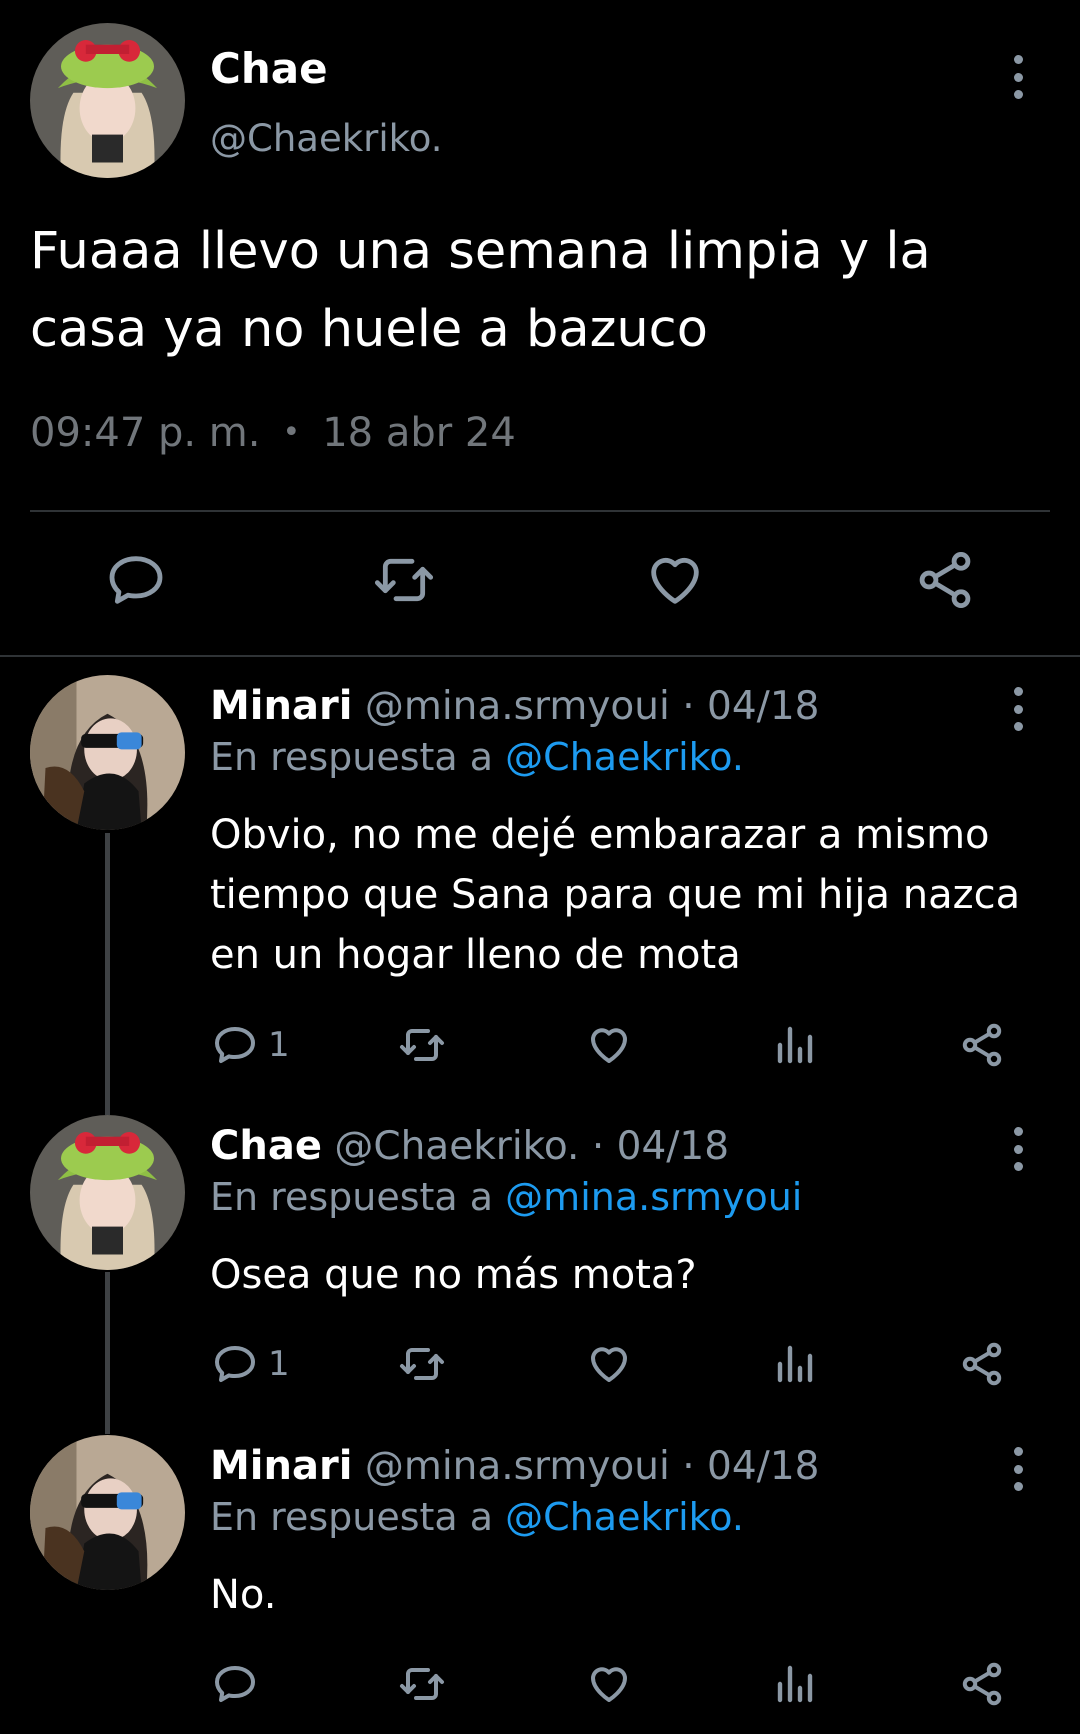 This screenshot has width=1080, height=1734. Describe the element at coordinates (540, 511) in the screenshot. I see `divider` at that location.